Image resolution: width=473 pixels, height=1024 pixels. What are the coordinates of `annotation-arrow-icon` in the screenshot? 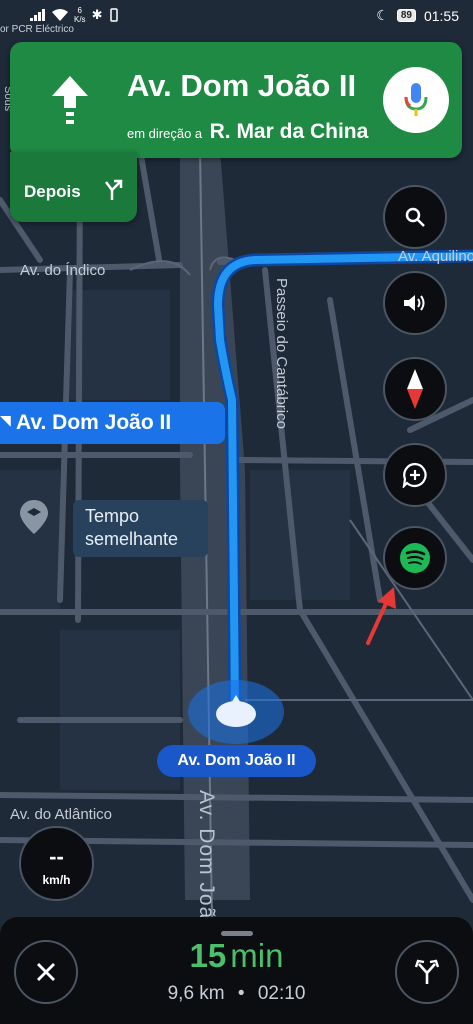 It's located at (381, 616).